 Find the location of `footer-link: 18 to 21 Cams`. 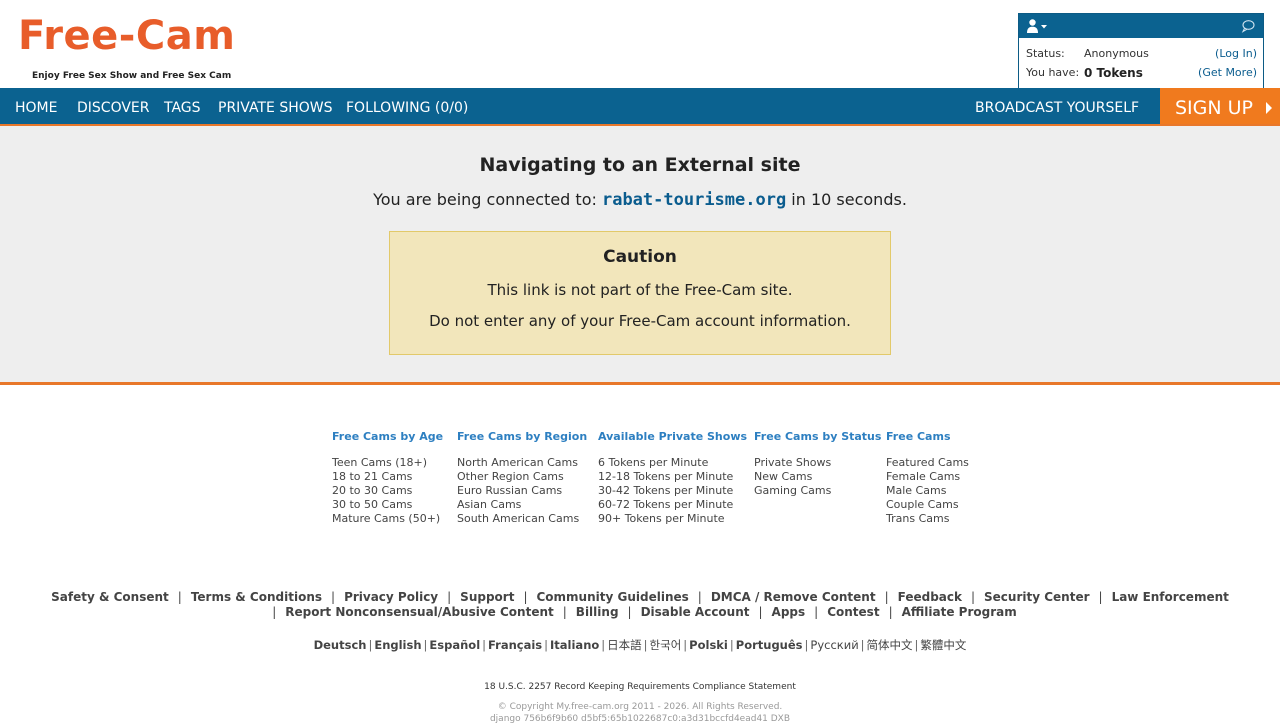

footer-link: 18 to 21 Cams is located at coordinates (387, 477).